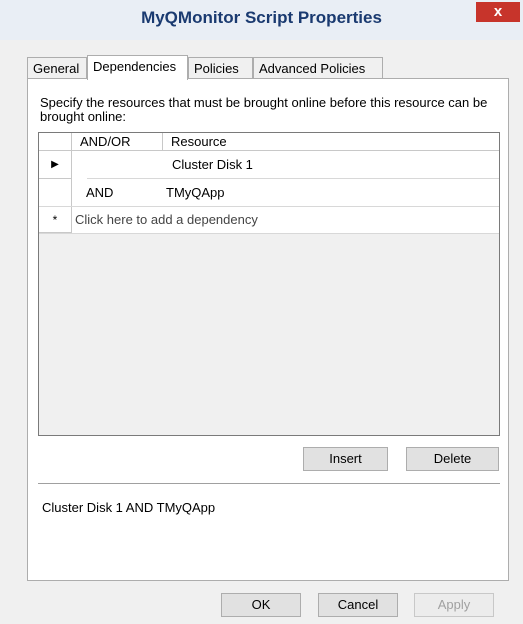 This screenshot has width=523, height=624. I want to click on add-dependency-placeholder: Click here to add a dependency, so click(285, 220).